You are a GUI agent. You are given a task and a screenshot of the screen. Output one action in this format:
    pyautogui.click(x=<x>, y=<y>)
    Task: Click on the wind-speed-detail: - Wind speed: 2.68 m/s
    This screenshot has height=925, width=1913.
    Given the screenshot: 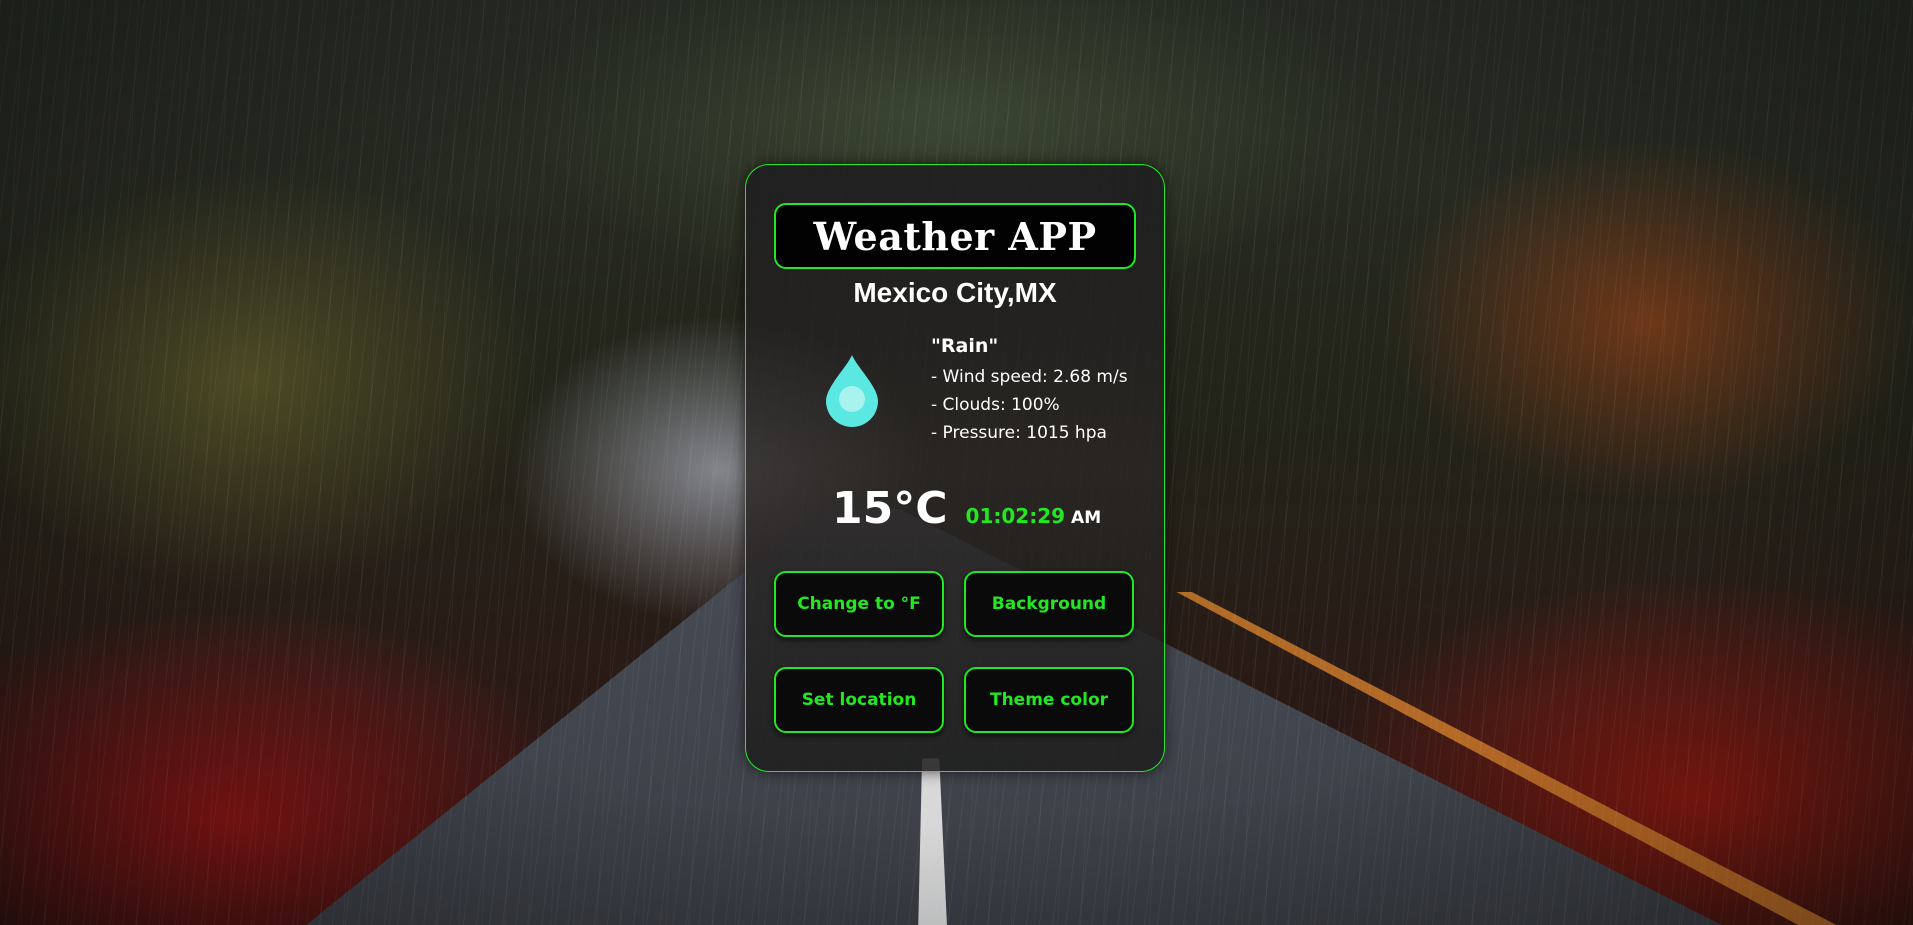 What is the action you would take?
    pyautogui.click(x=1029, y=377)
    